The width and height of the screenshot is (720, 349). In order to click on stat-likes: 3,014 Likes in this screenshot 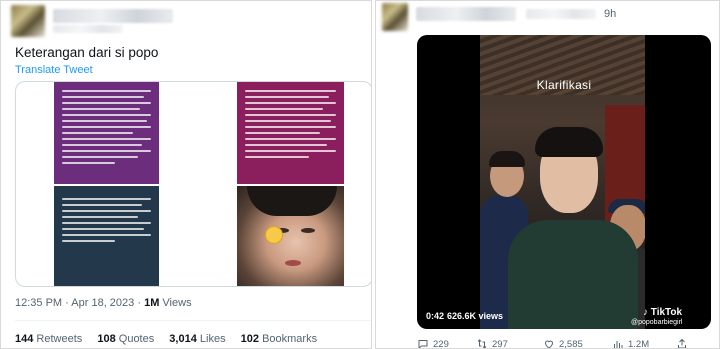, I will do `click(197, 339)`.